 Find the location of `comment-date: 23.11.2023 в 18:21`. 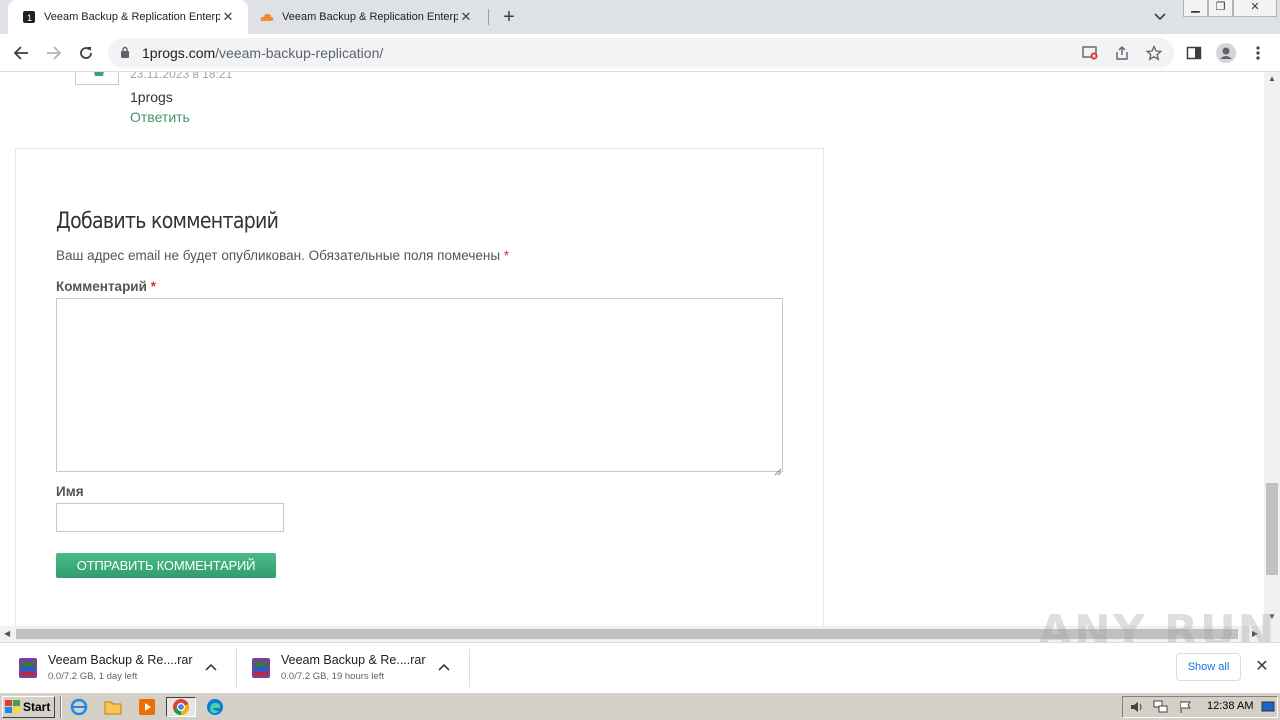

comment-date: 23.11.2023 в 18:21 is located at coordinates (181, 76).